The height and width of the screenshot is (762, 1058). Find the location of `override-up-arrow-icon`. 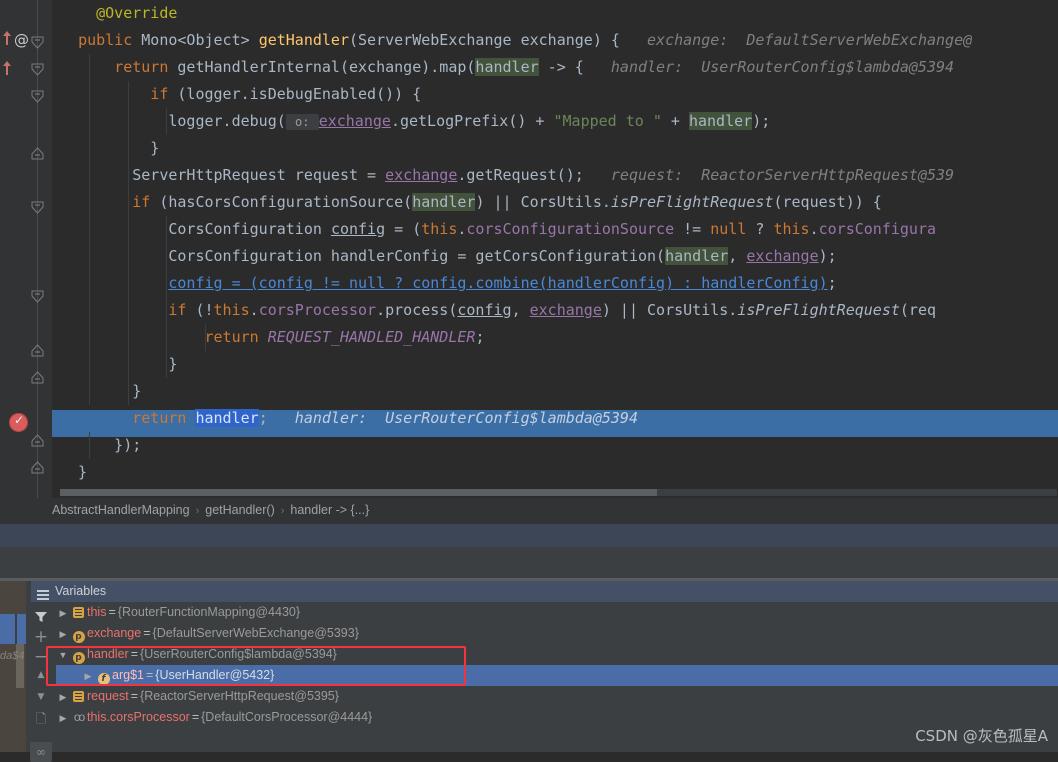

override-up-arrow-icon is located at coordinates (7, 38).